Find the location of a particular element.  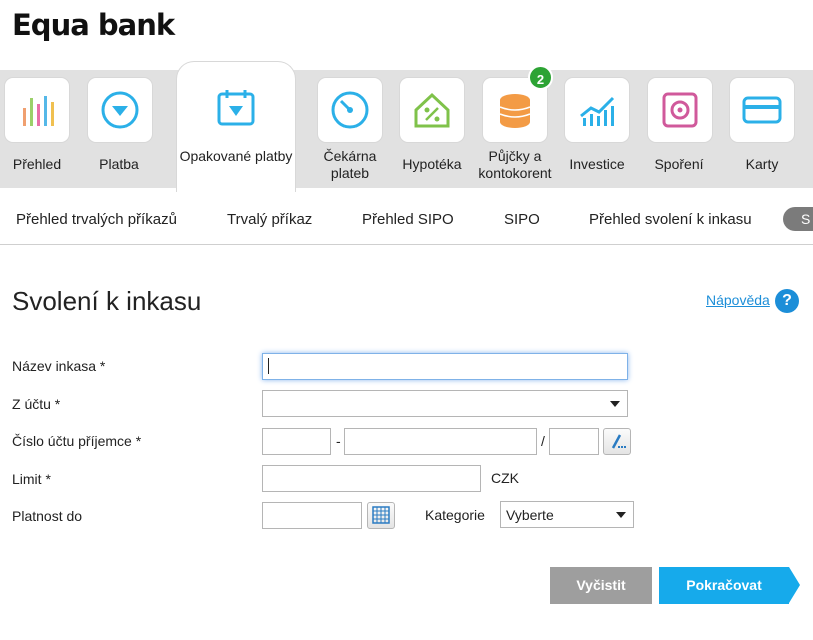

nav-item-karty is located at coordinates (762, 110).